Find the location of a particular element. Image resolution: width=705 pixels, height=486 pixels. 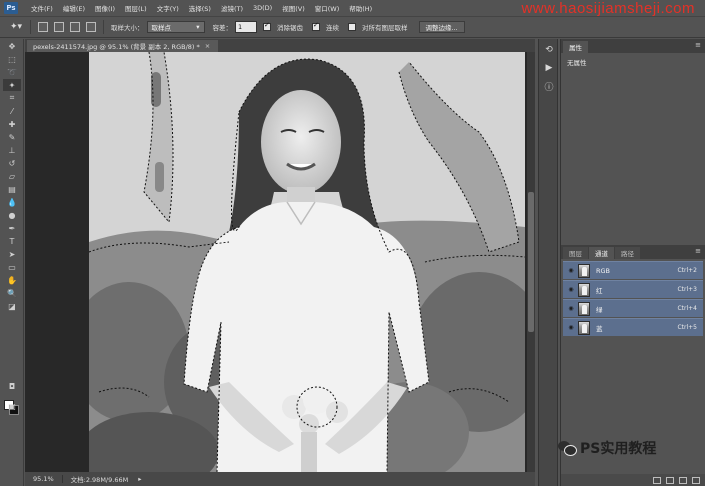

healing-brush-tool-icon: ✚ is located at coordinates (12, 124).